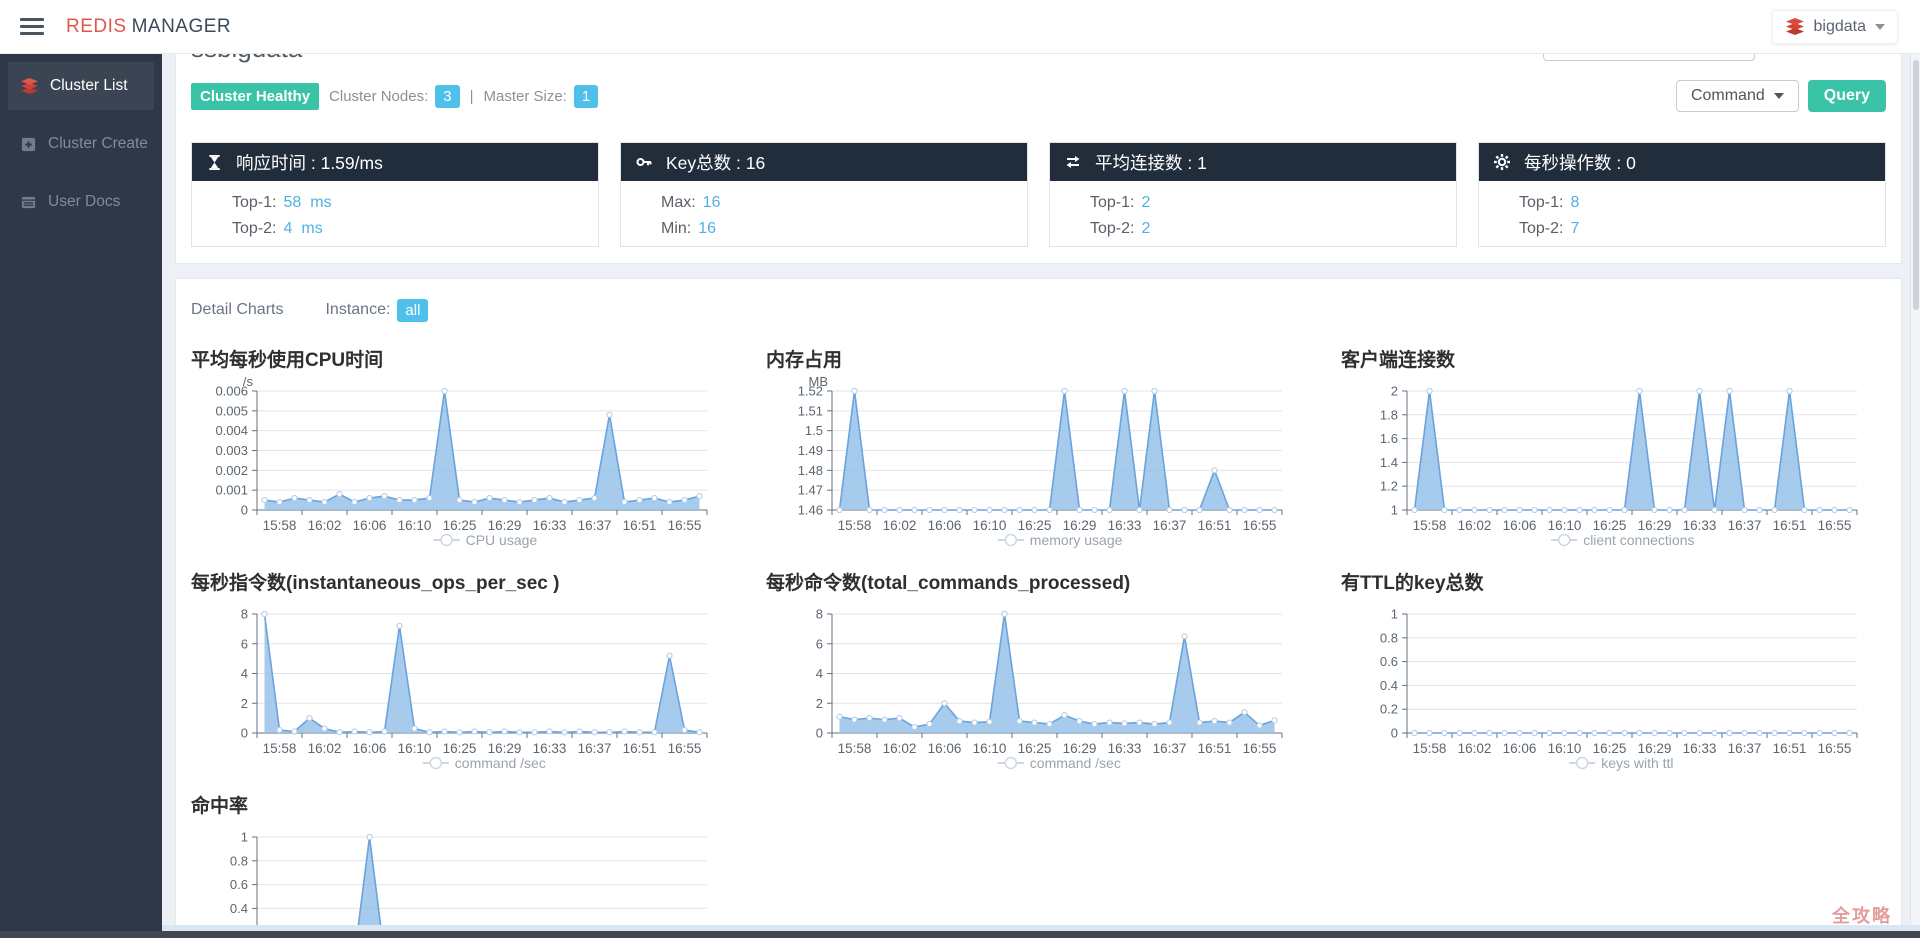 The width and height of the screenshot is (1920, 938). What do you see at coordinates (309, 162) in the screenshot?
I see `stat-card-title: 响应时间 : 1.59/ms` at bounding box center [309, 162].